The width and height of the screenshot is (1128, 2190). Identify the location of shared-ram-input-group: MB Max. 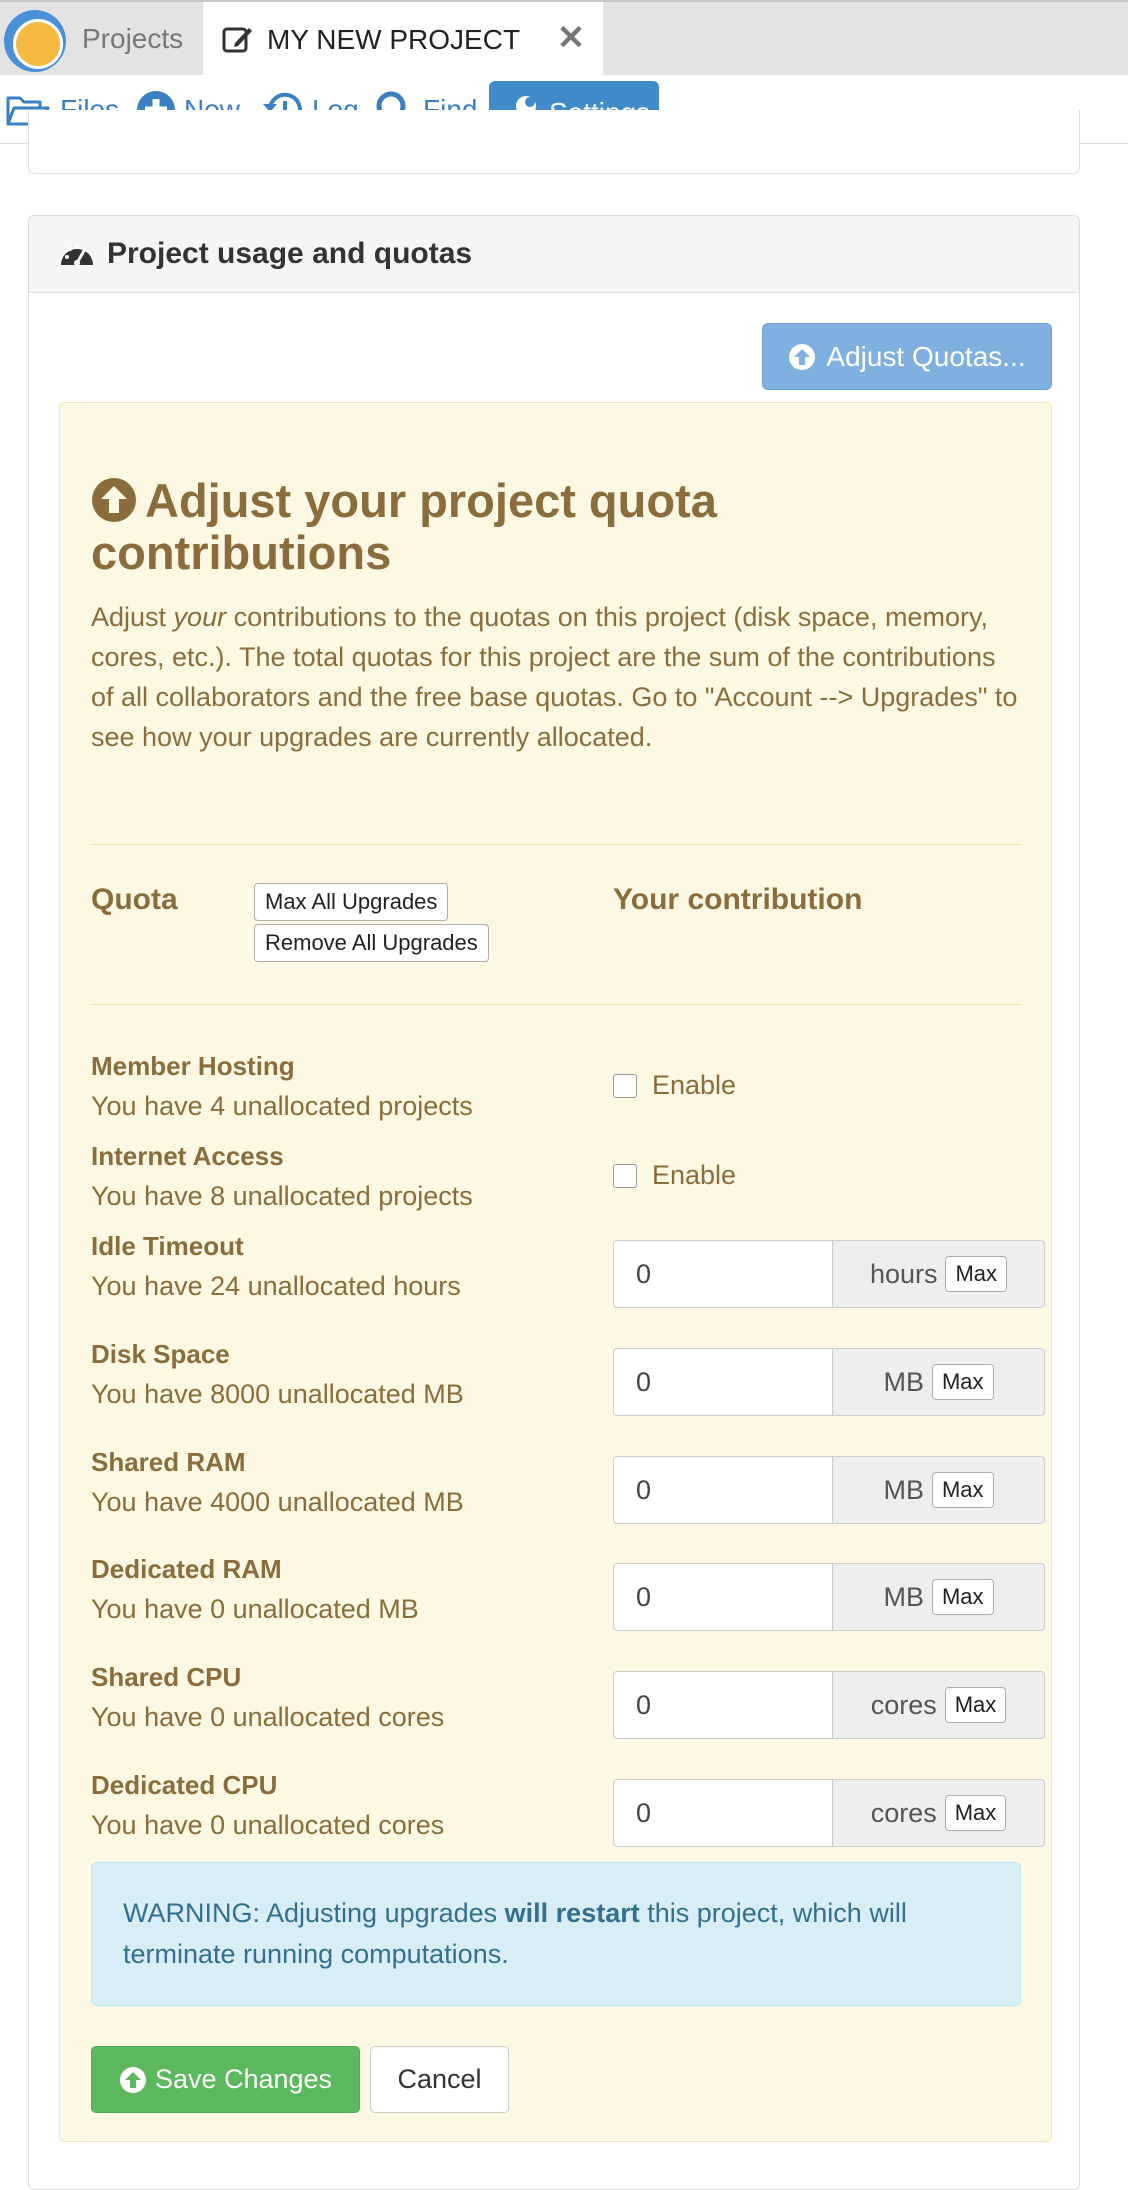
(829, 1490).